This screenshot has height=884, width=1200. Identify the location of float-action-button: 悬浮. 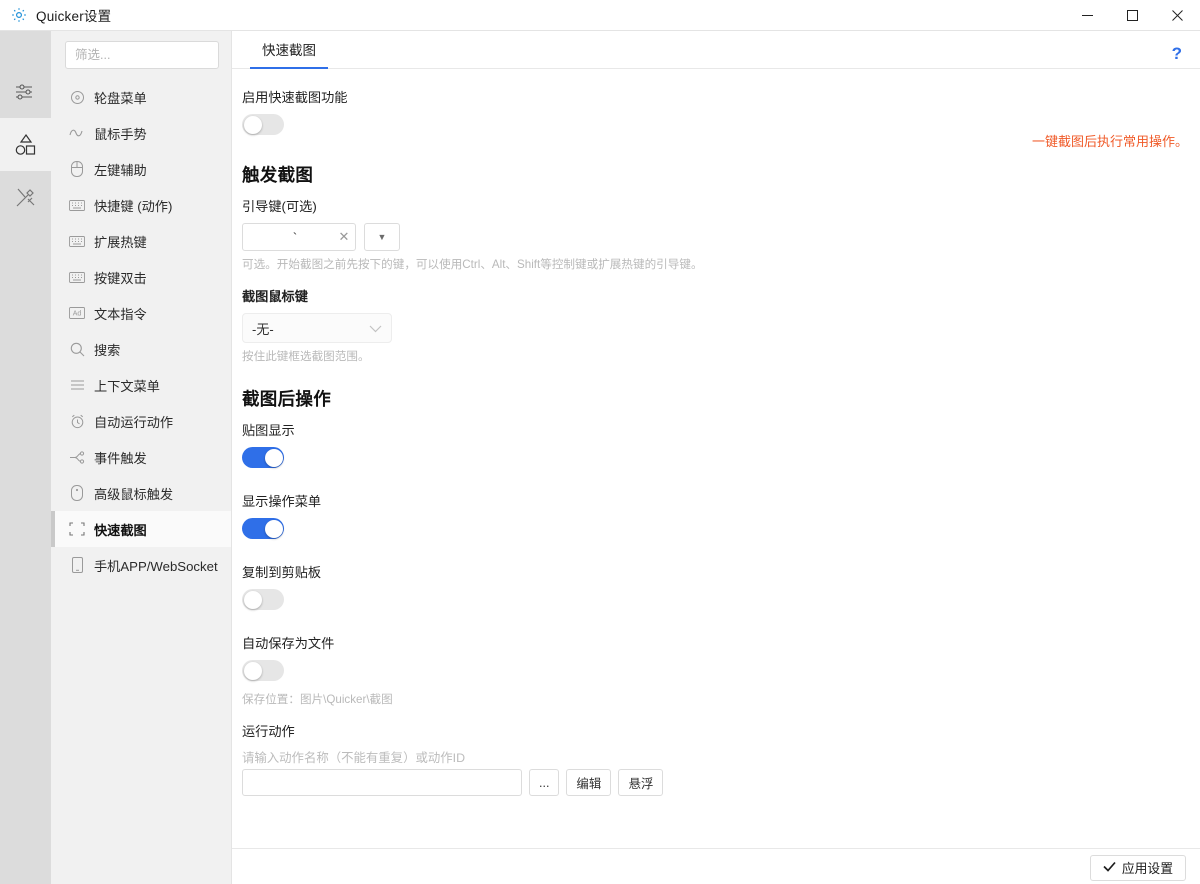
(641, 782).